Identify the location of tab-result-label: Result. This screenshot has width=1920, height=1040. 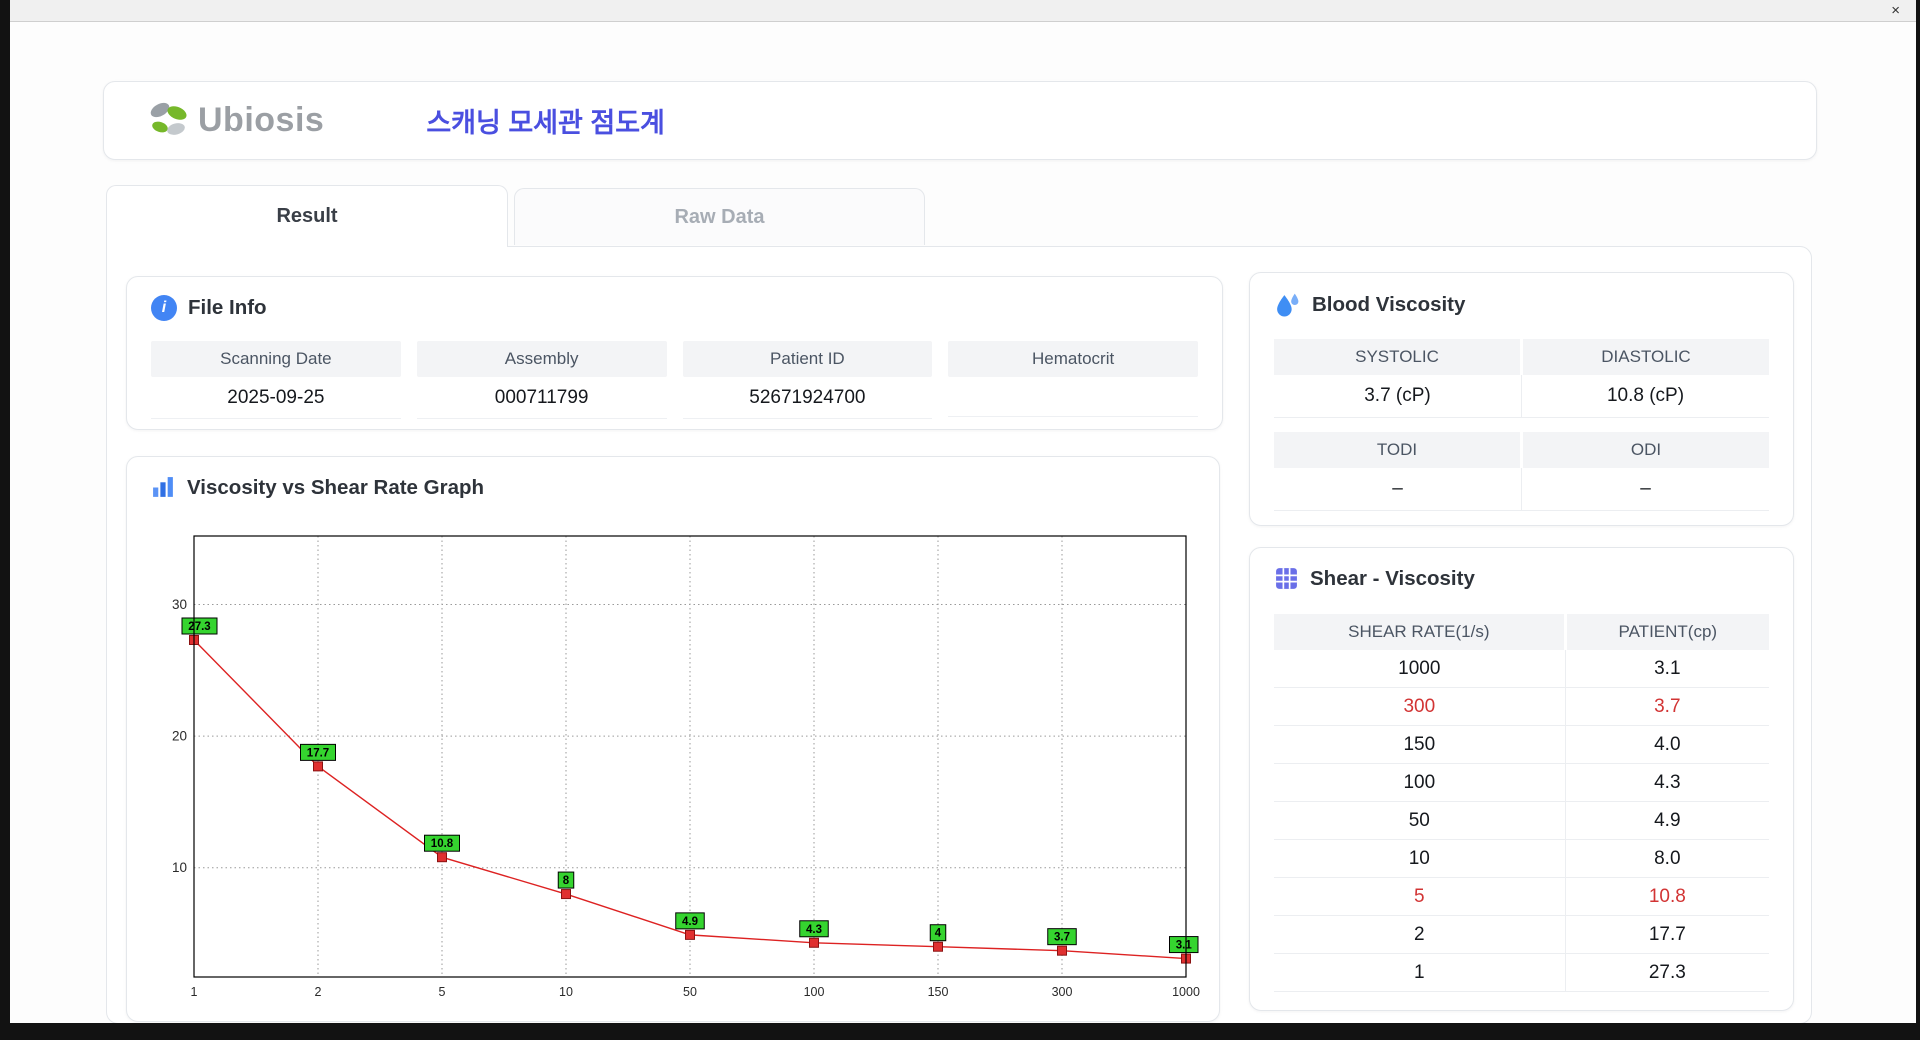
(307, 216).